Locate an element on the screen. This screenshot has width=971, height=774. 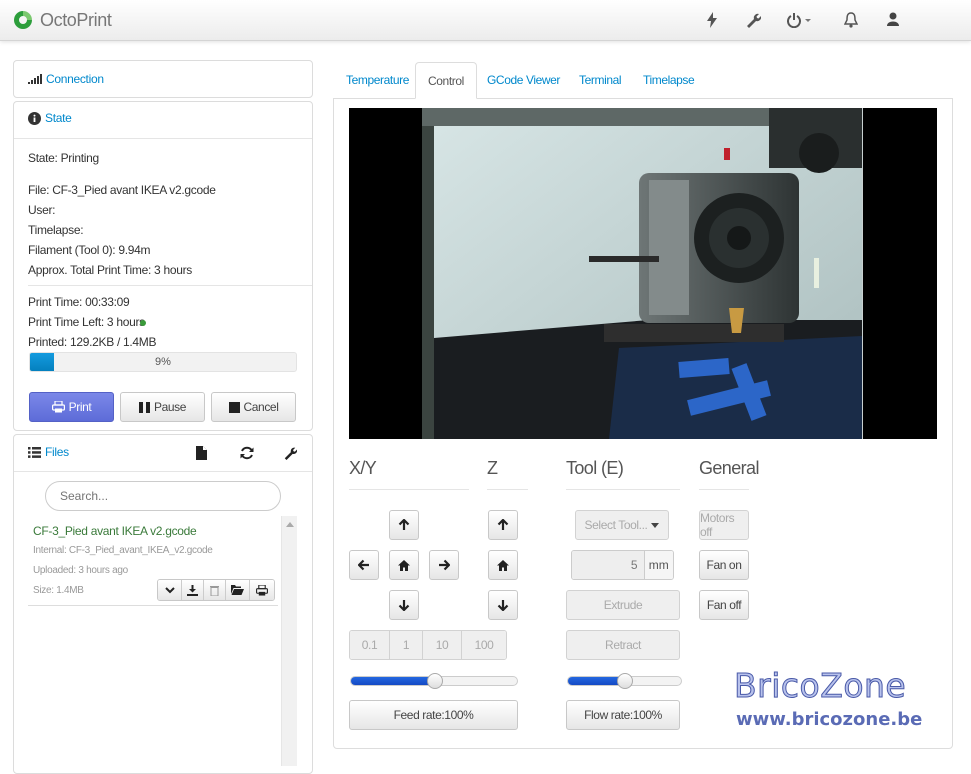
flow-rate-handle is located at coordinates (625, 681).